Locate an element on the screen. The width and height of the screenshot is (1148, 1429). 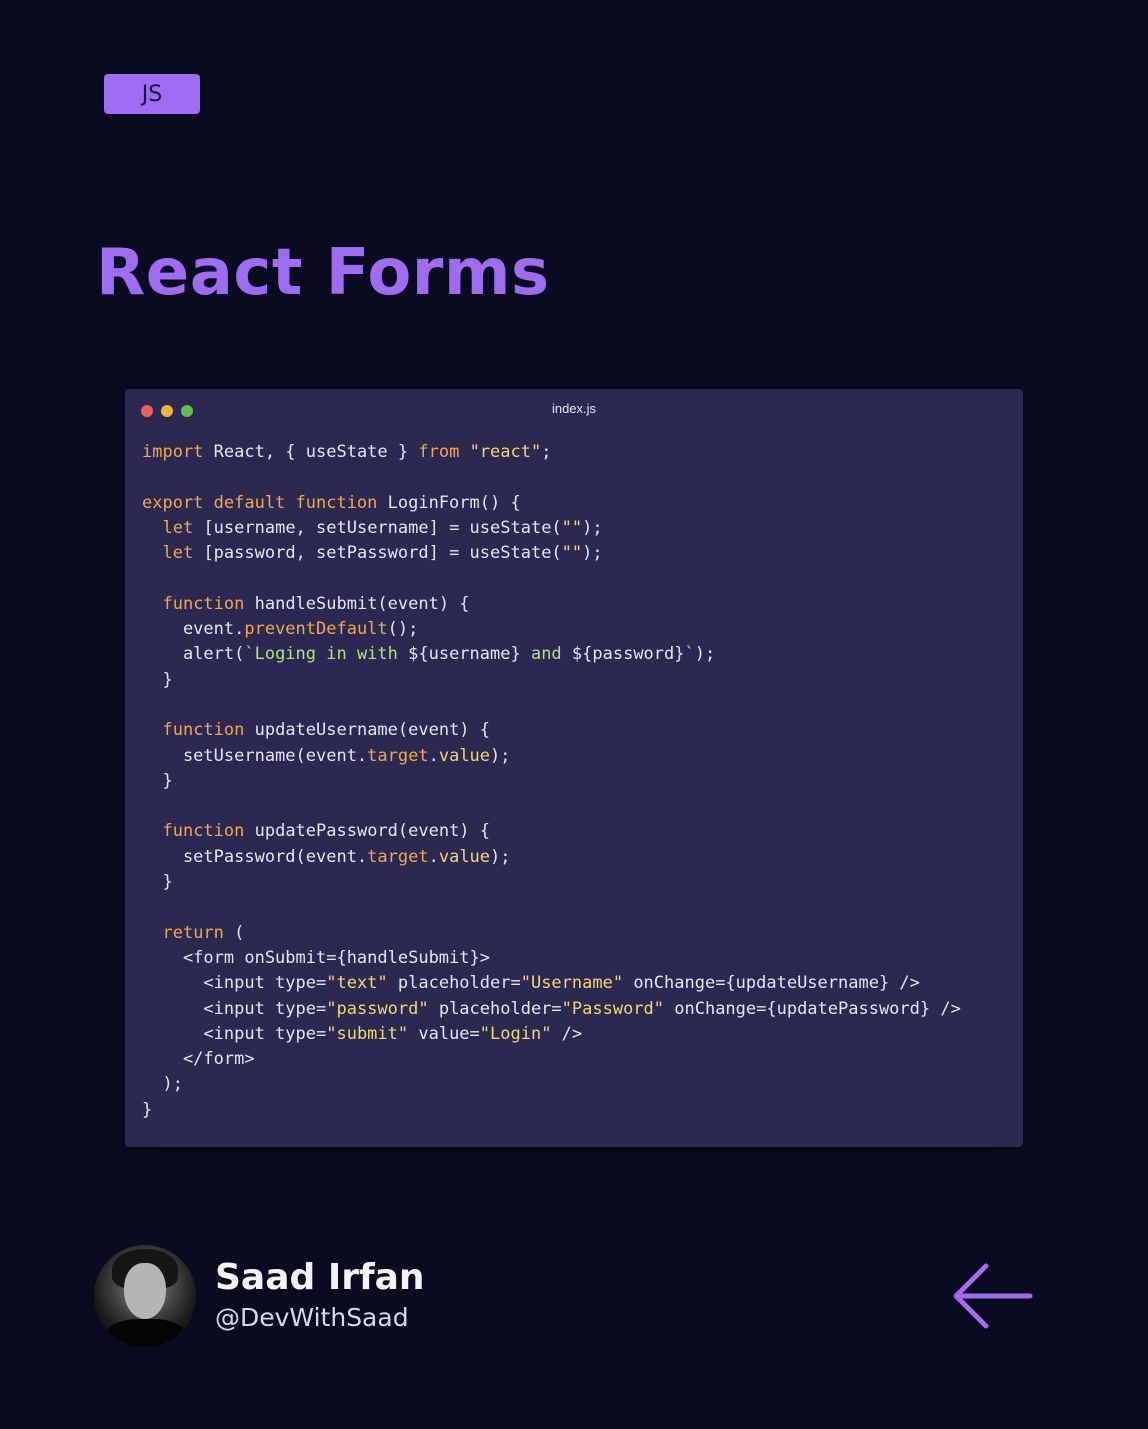
code-token: ( is located at coordinates (234, 932).